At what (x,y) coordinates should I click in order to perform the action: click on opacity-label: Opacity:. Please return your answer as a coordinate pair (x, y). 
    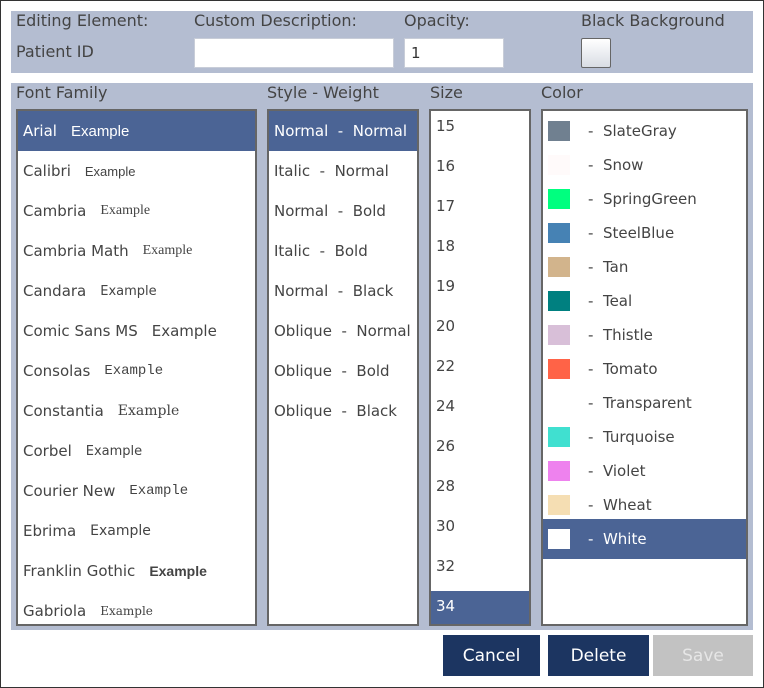
    Looking at the image, I should click on (437, 20).